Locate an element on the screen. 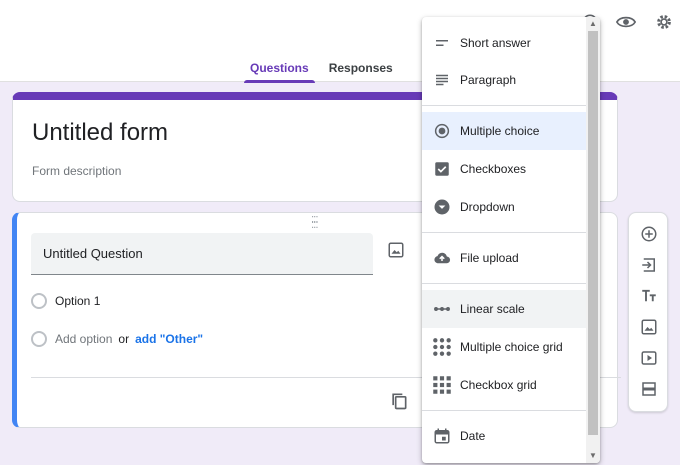 The height and width of the screenshot is (465, 680). menu-item-multiple-choice: Multiple choice is located at coordinates (504, 131).